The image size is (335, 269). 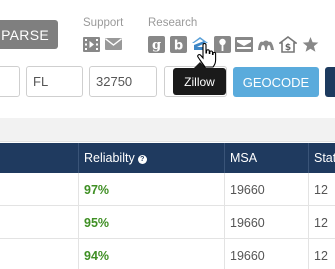 I want to click on msa-column-header: MSA, so click(x=266, y=158).